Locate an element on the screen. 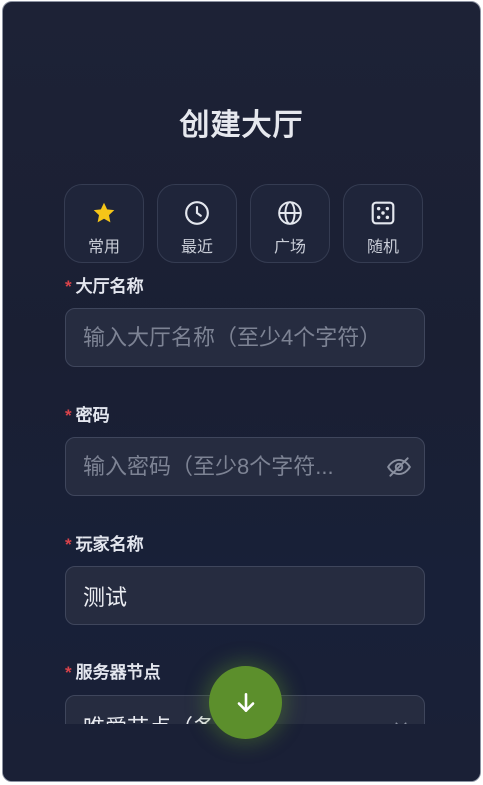  scroll-down-button is located at coordinates (245, 702).